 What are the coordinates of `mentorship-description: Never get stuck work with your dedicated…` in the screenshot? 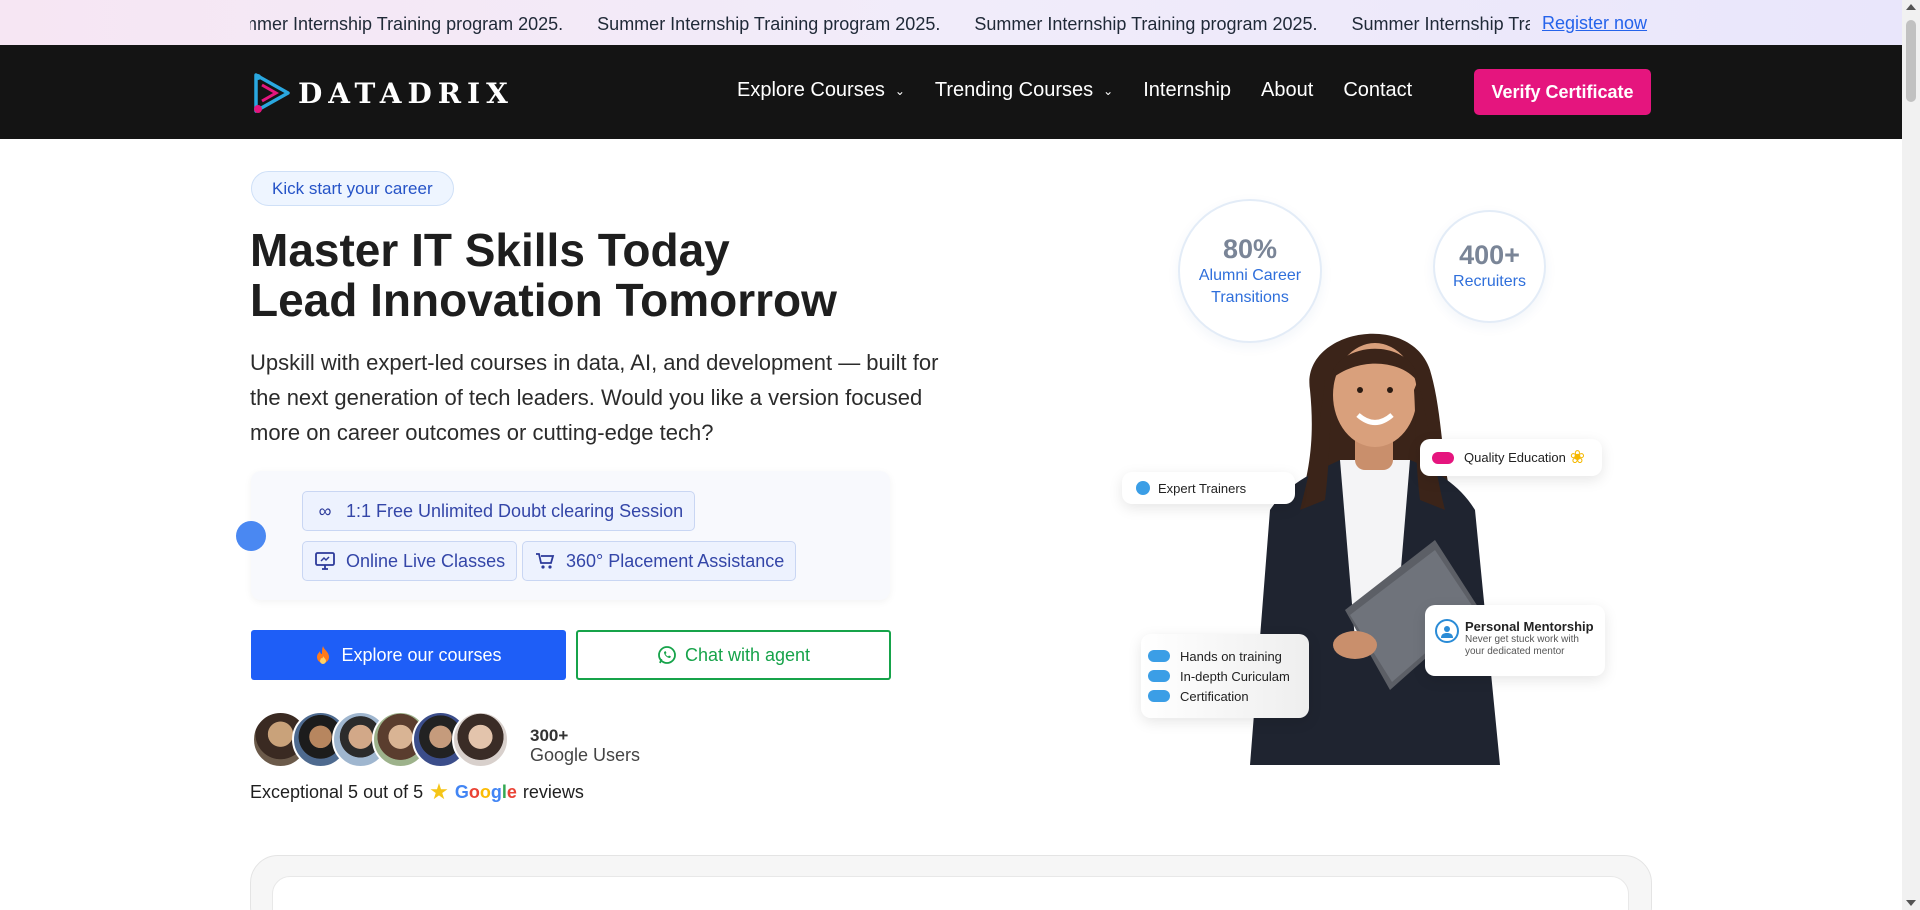 It's located at (1522, 645).